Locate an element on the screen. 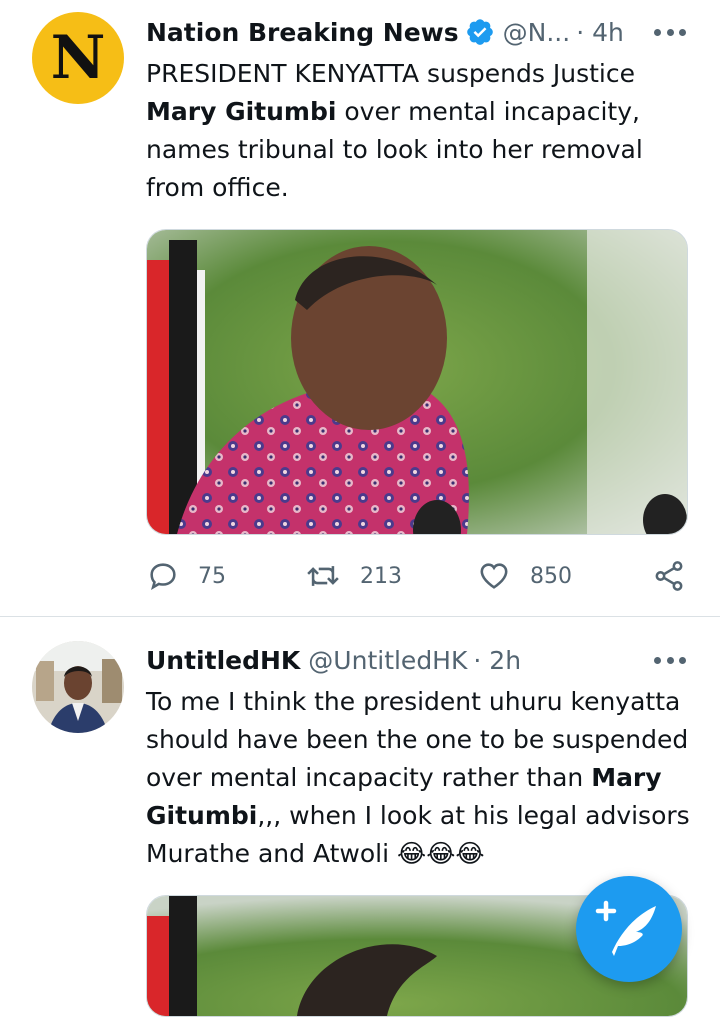 This screenshot has height=1017, width=720. retweet-count: 213 is located at coordinates (381, 576).